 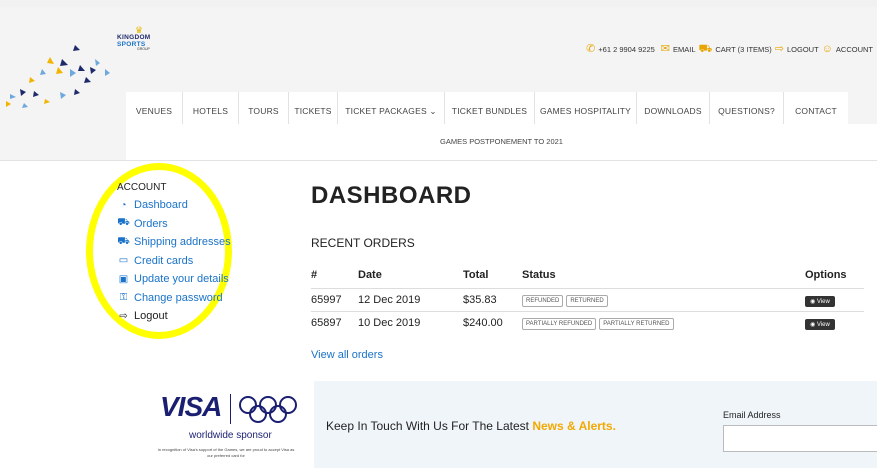 I want to click on sidebar-item-label: Logout, so click(x=151, y=316).